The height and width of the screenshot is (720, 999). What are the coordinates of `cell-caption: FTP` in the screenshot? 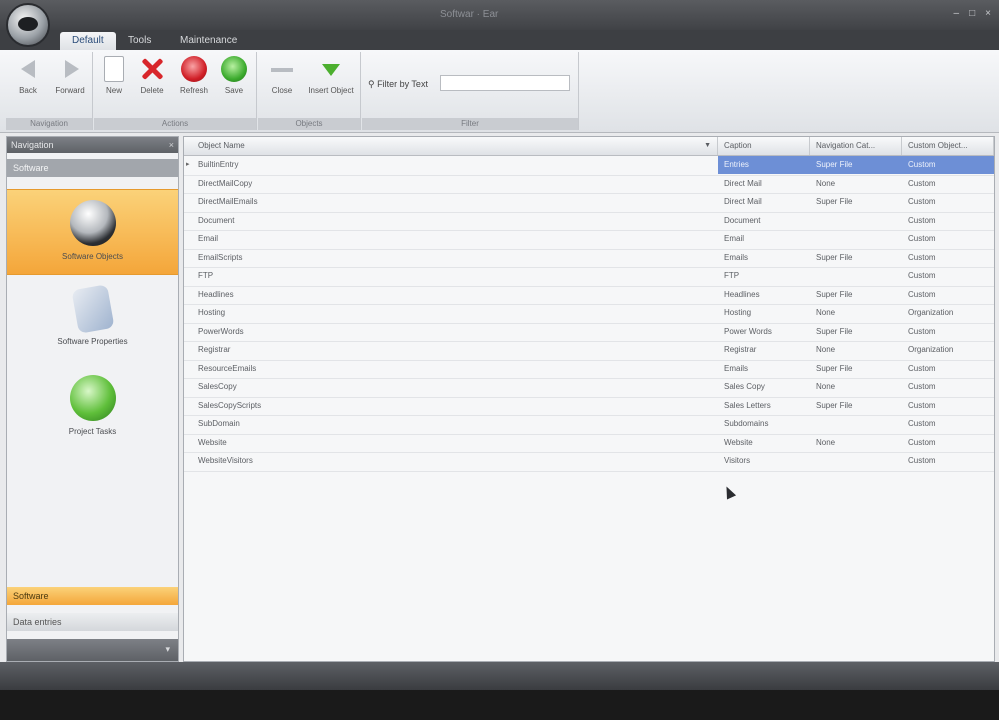 It's located at (764, 276).